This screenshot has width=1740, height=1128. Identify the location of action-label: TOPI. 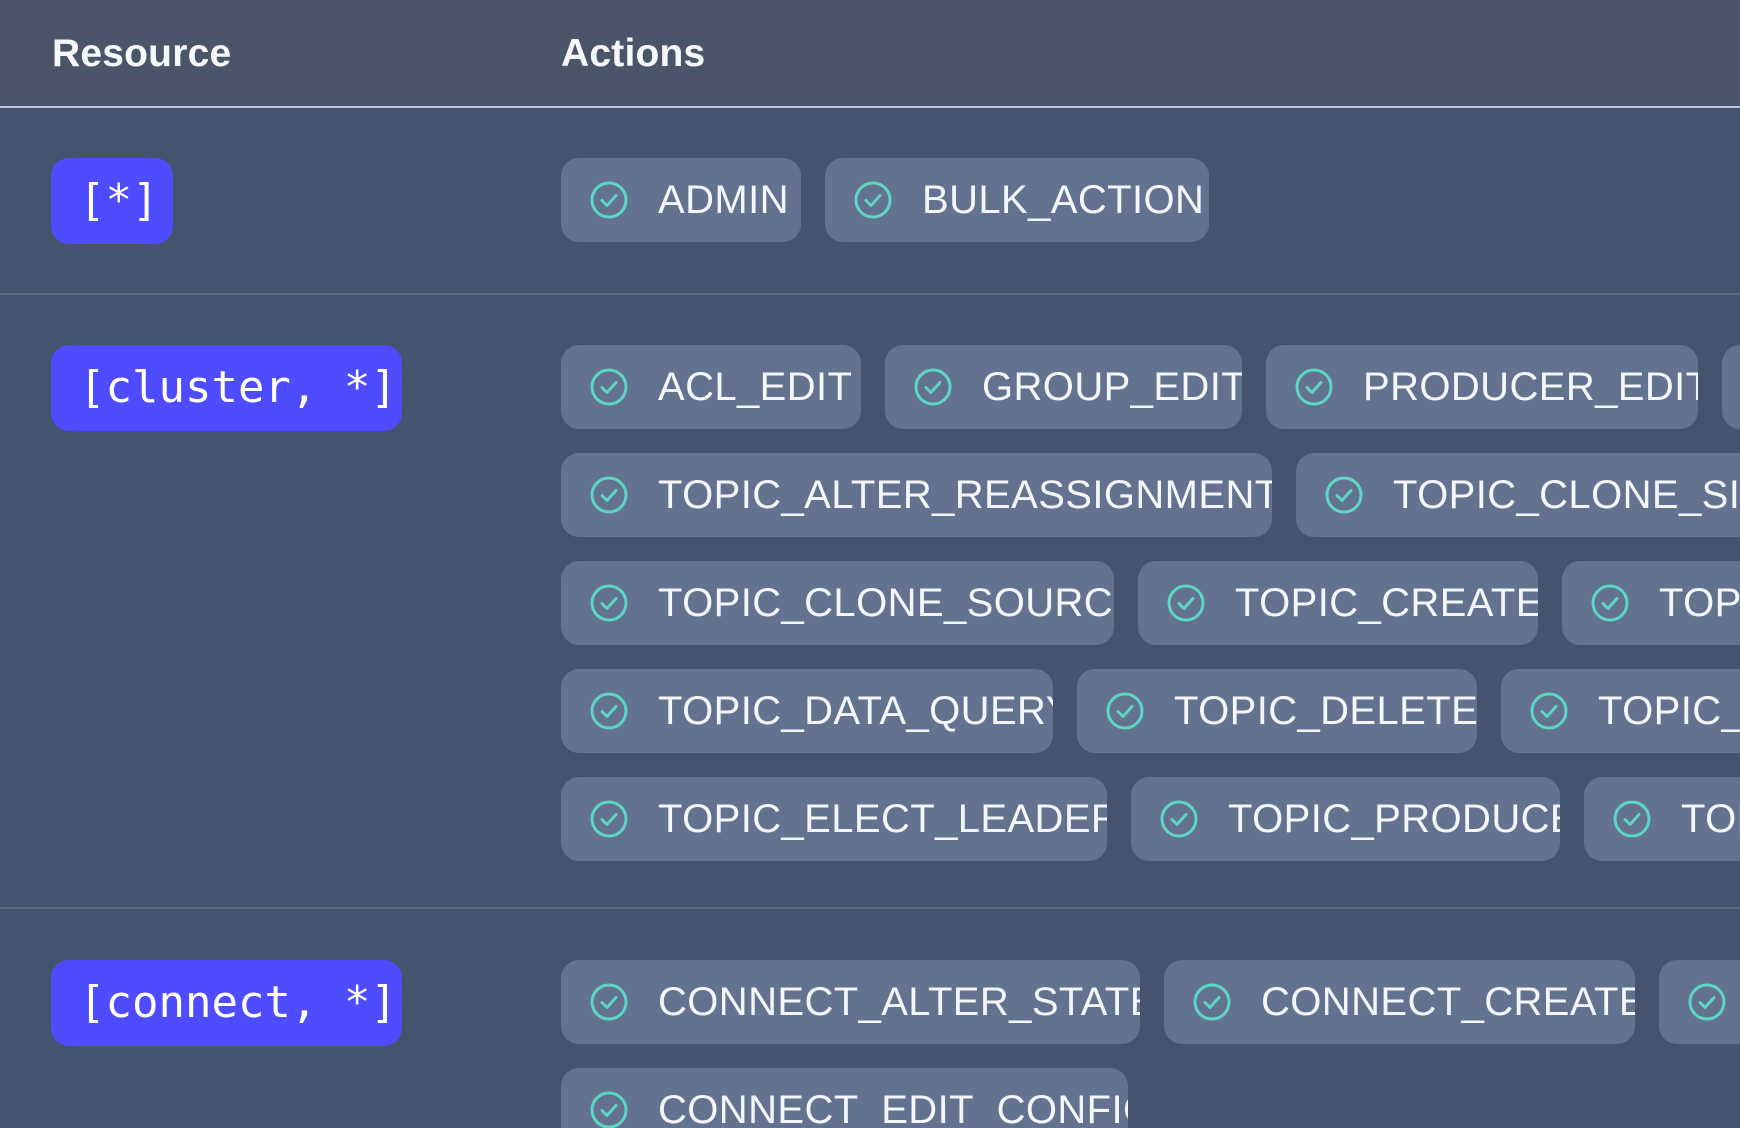
(1699, 603).